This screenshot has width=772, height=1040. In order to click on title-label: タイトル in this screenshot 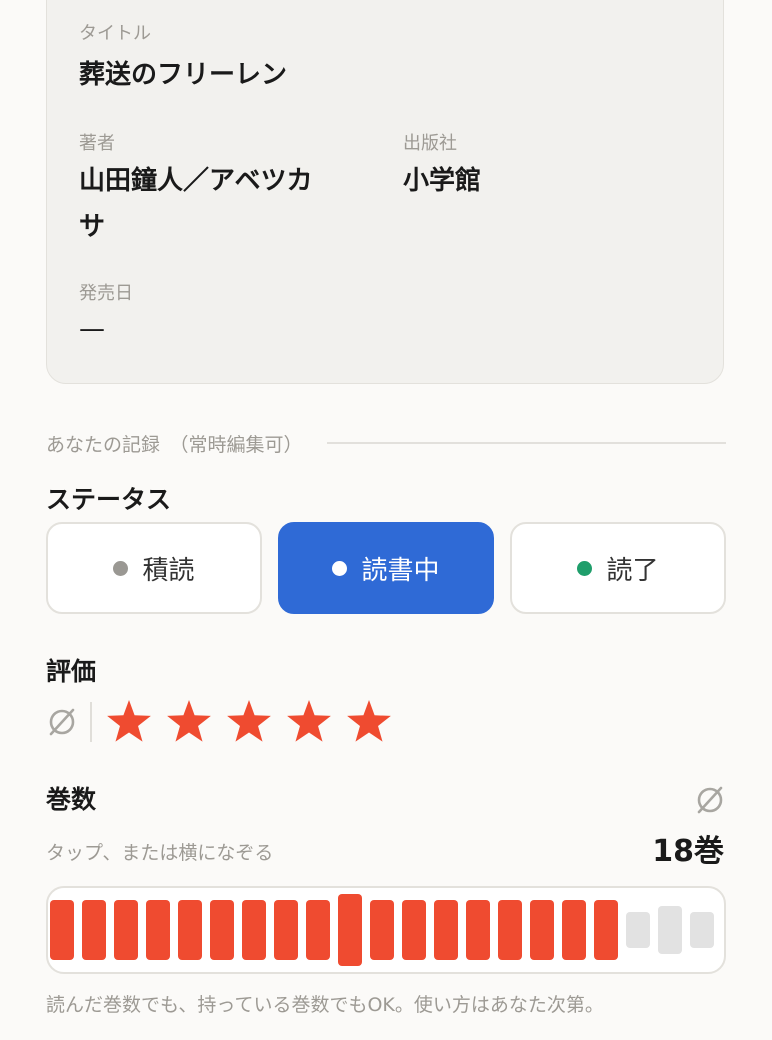, I will do `click(115, 33)`.